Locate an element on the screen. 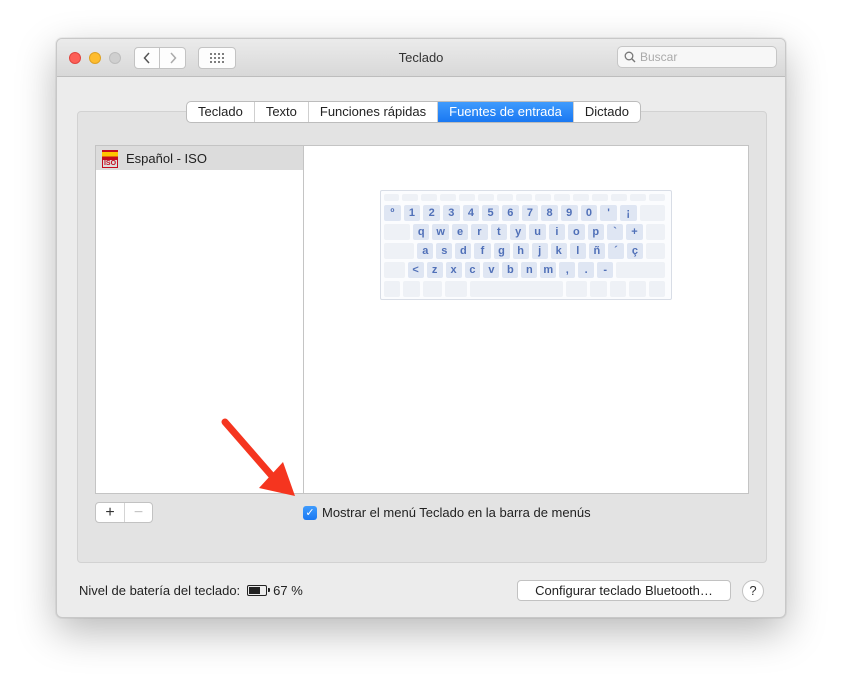  keyboard-key: º is located at coordinates (392, 213).